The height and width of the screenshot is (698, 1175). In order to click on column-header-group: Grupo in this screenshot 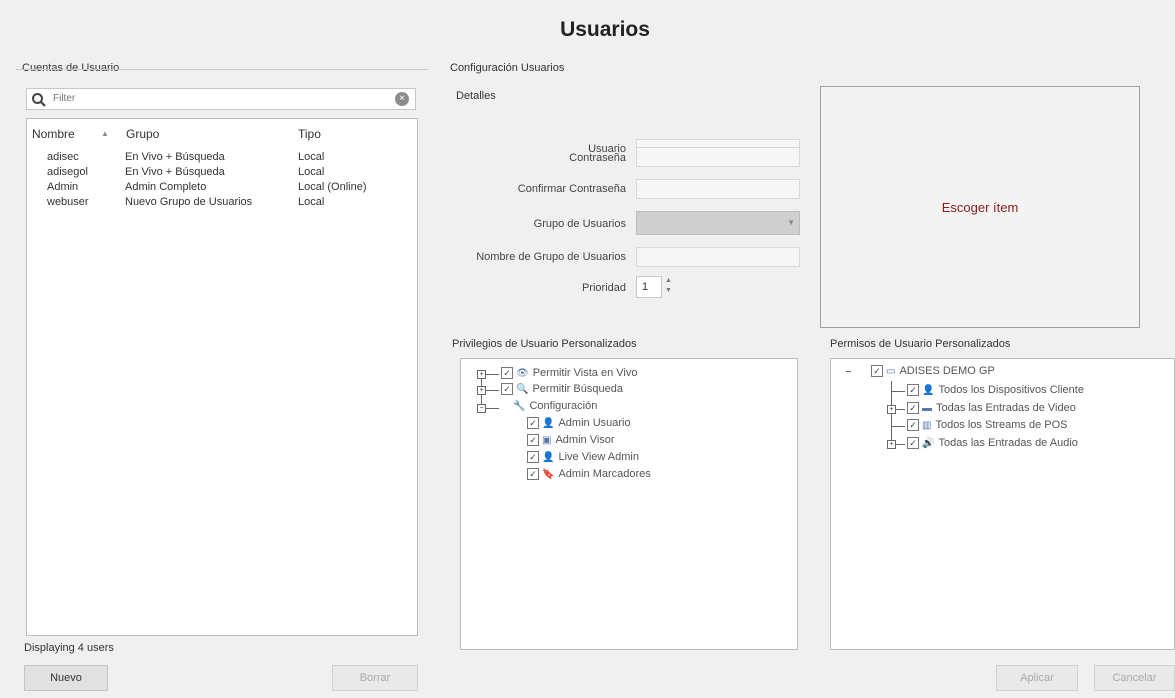, I will do `click(142, 134)`.